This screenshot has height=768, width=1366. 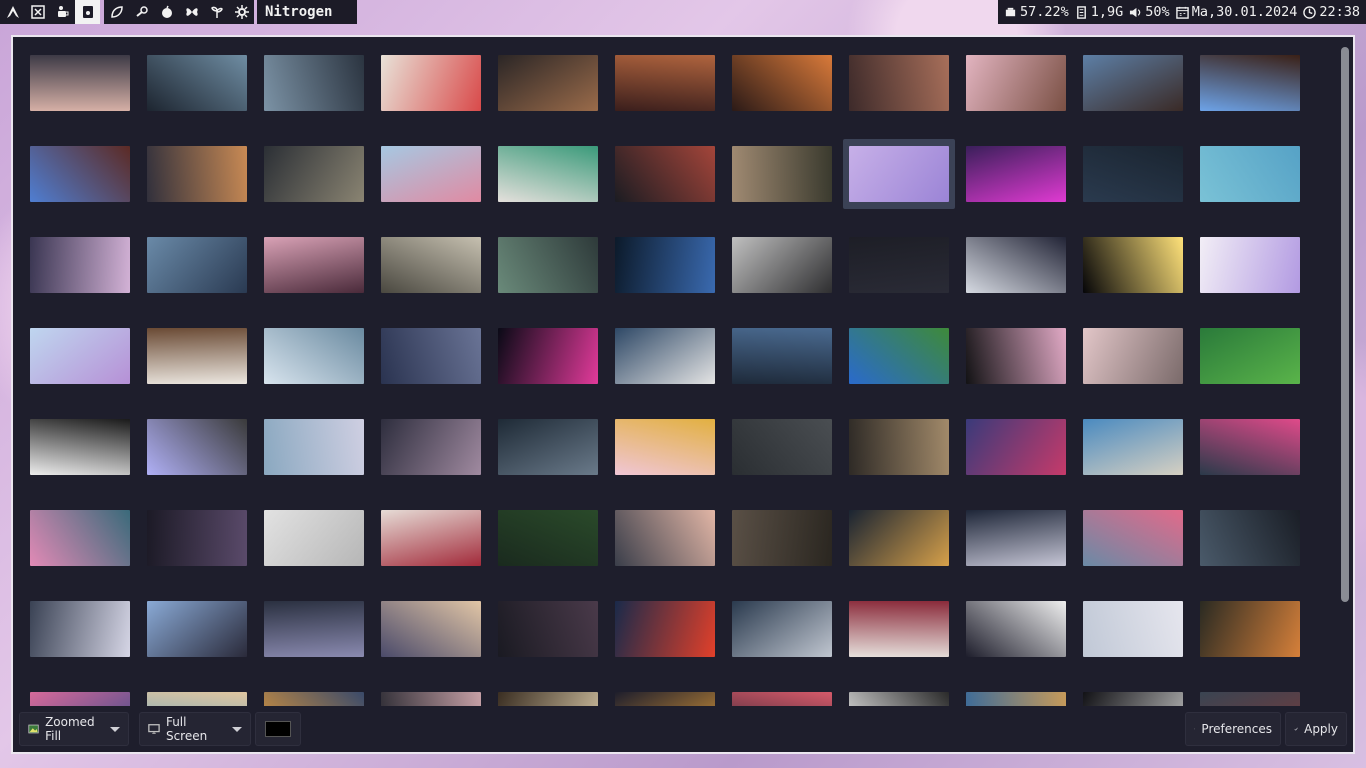 I want to click on app-sprout, so click(x=216, y=12).